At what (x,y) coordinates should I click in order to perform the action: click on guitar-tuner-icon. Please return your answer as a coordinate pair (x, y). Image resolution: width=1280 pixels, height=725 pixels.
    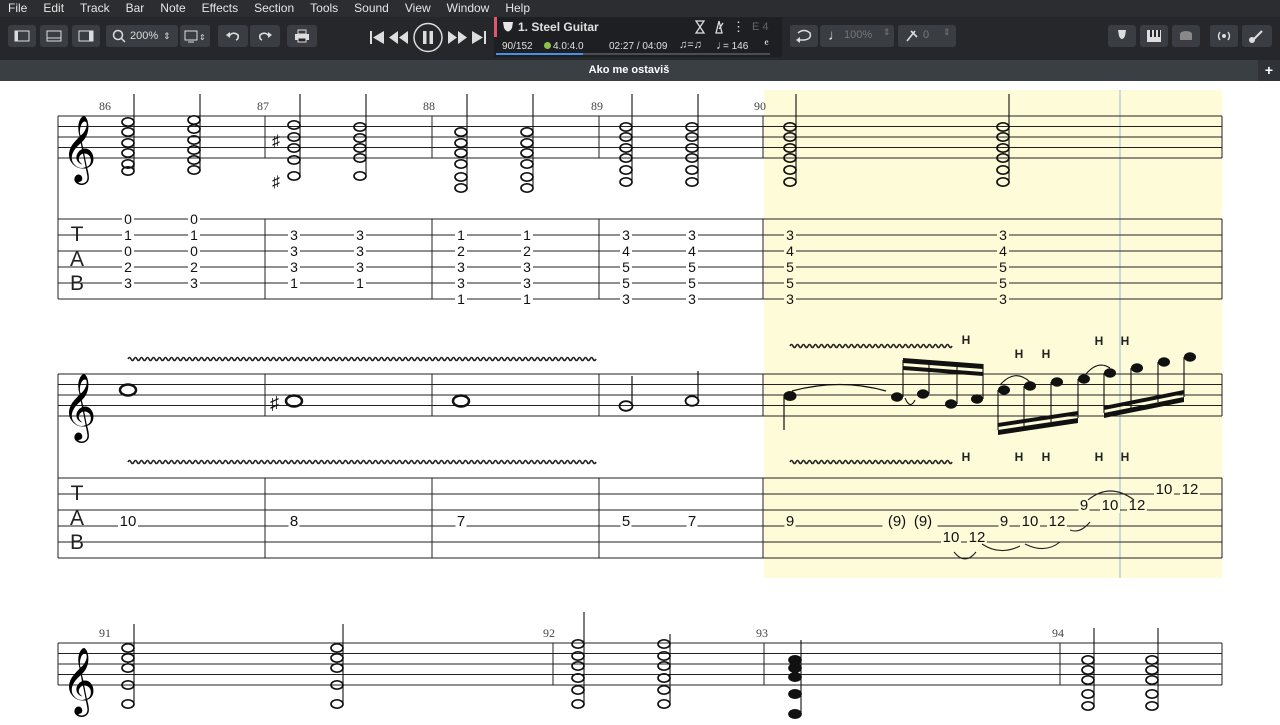
    Looking at the image, I should click on (1257, 36).